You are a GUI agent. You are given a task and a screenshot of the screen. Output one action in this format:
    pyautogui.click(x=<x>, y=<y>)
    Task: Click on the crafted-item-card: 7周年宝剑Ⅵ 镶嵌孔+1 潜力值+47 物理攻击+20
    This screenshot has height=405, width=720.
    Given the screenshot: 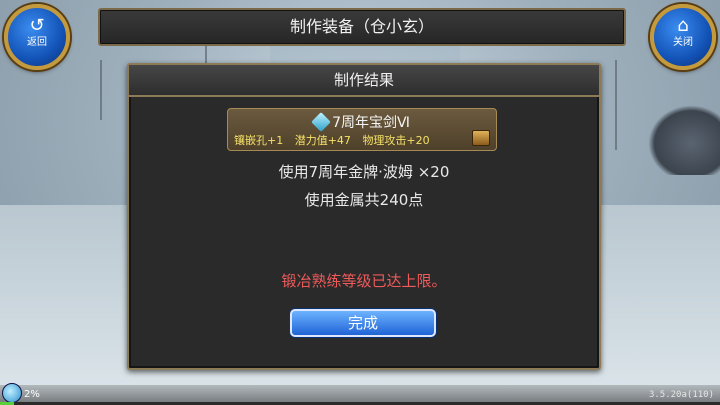 What is the action you would take?
    pyautogui.click(x=362, y=129)
    